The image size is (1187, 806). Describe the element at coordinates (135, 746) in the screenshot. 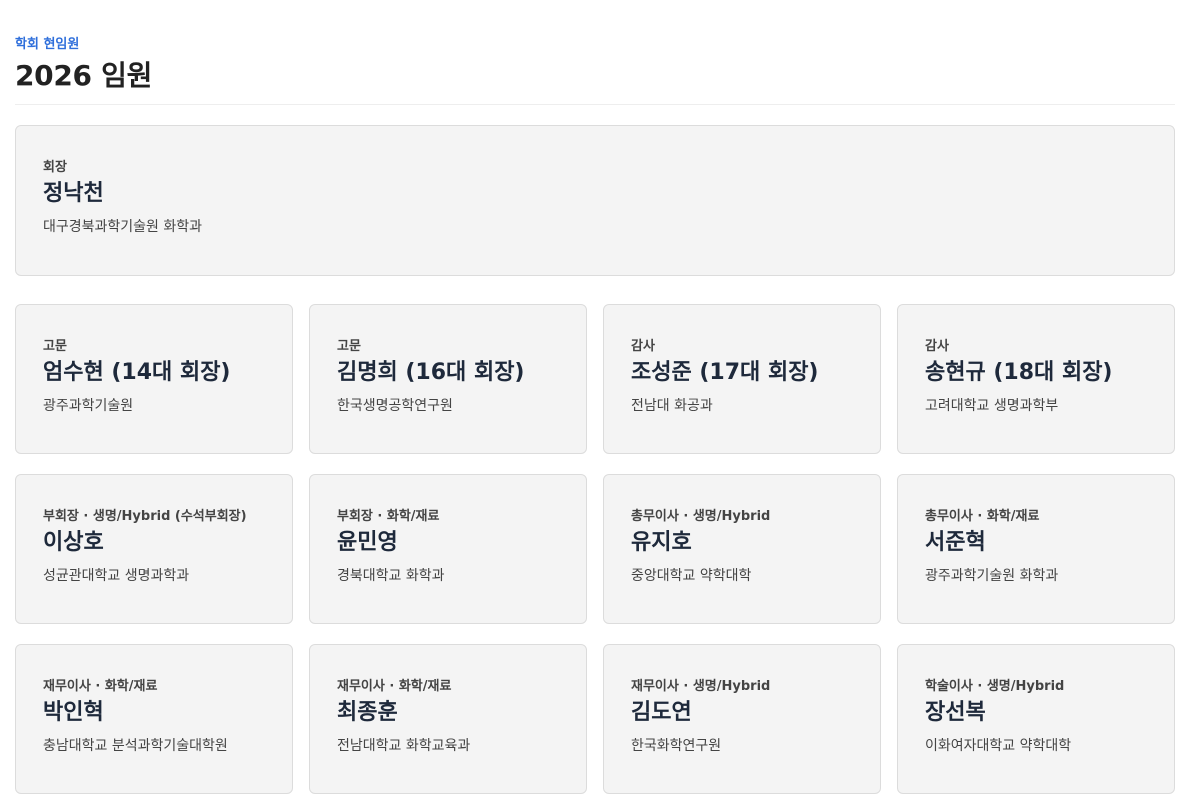

I see `officer-affiliation: 충남대학교 분석과학기술대학원` at that location.